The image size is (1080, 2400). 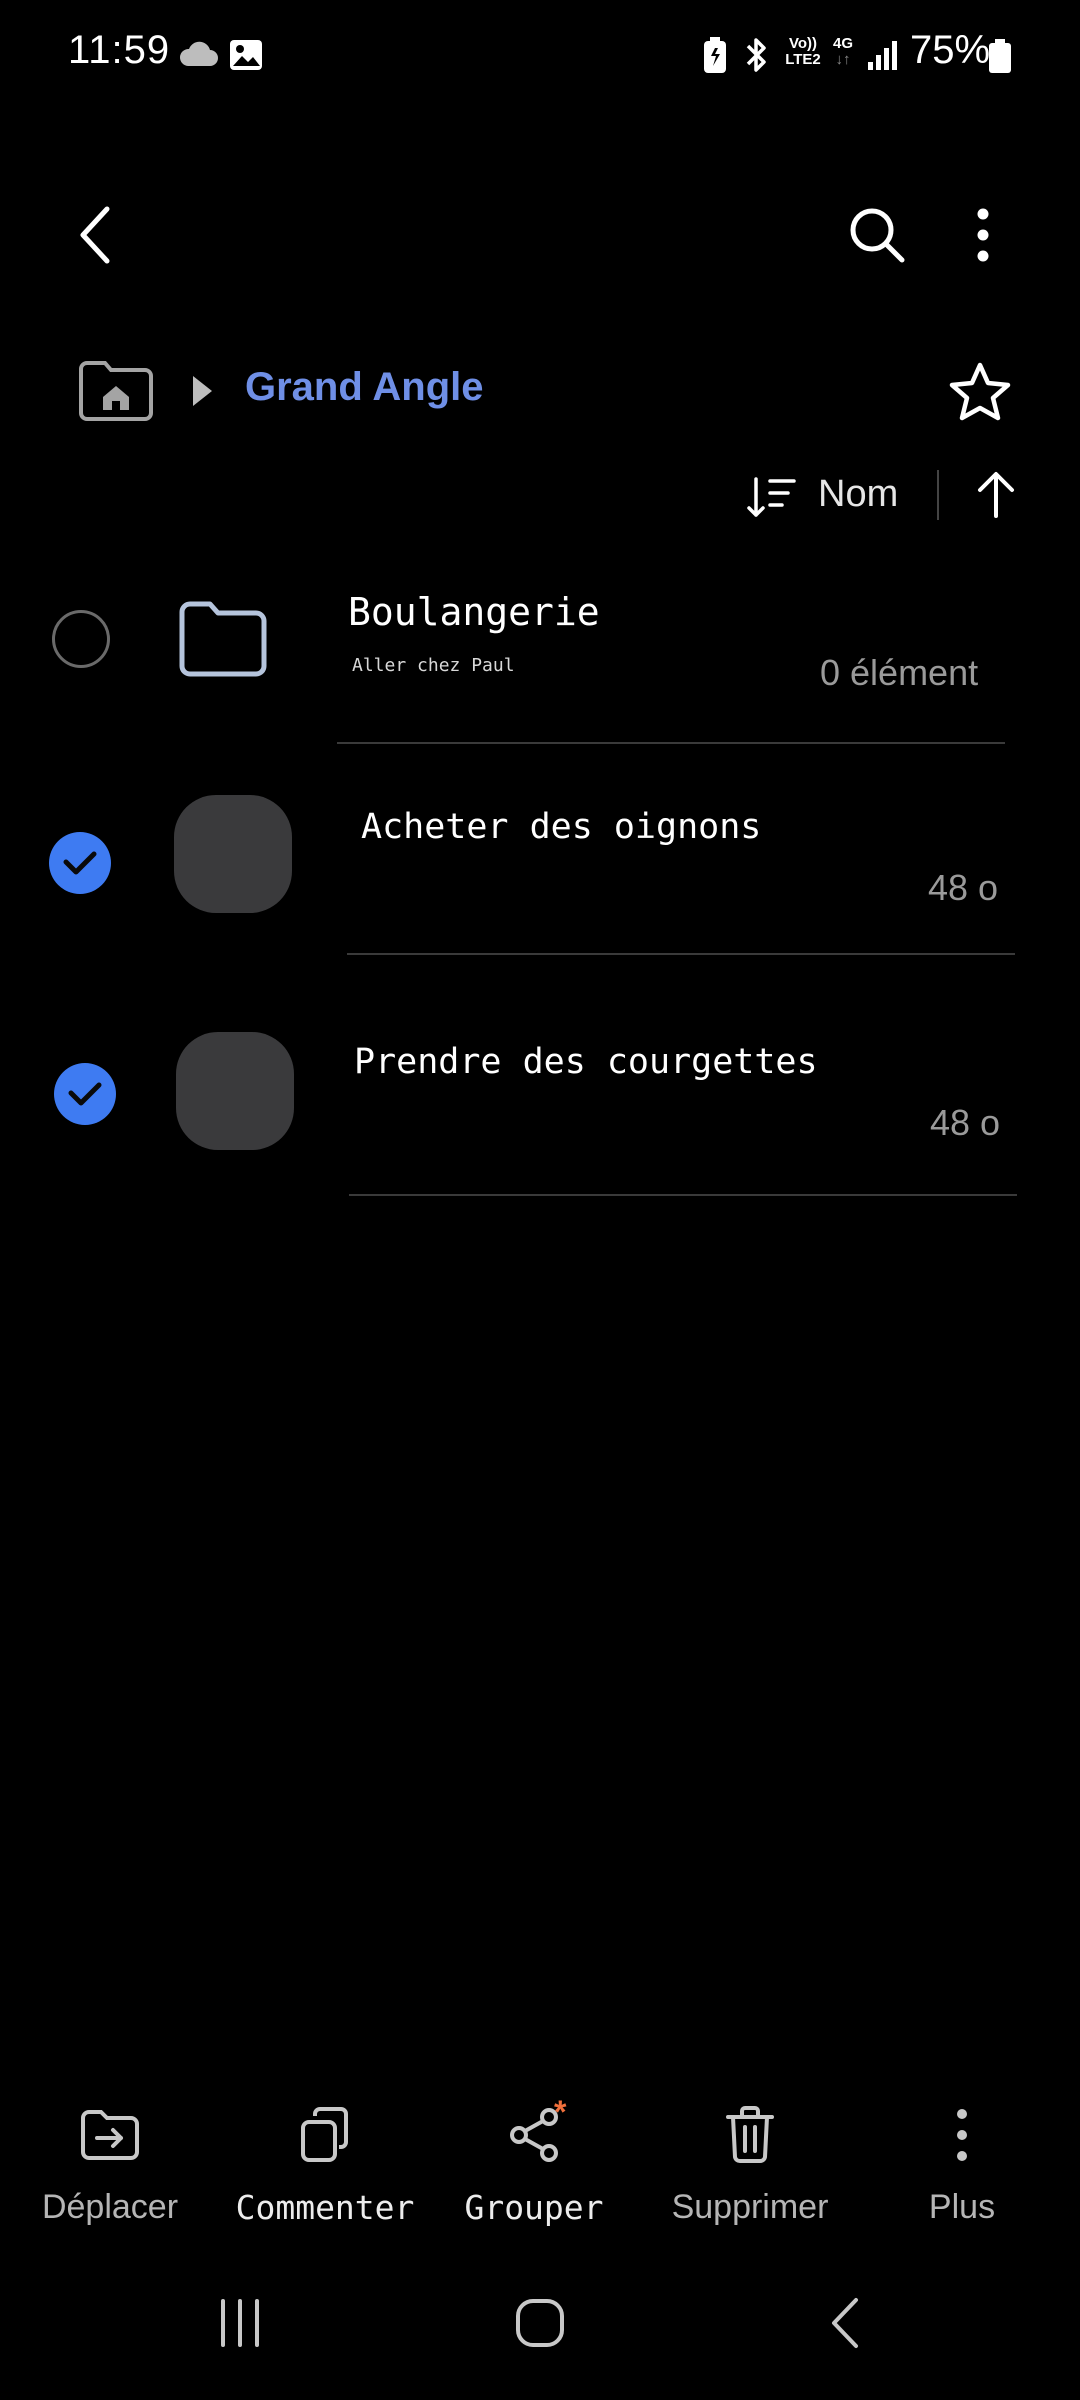 I want to click on sort-order-button, so click(x=772, y=497).